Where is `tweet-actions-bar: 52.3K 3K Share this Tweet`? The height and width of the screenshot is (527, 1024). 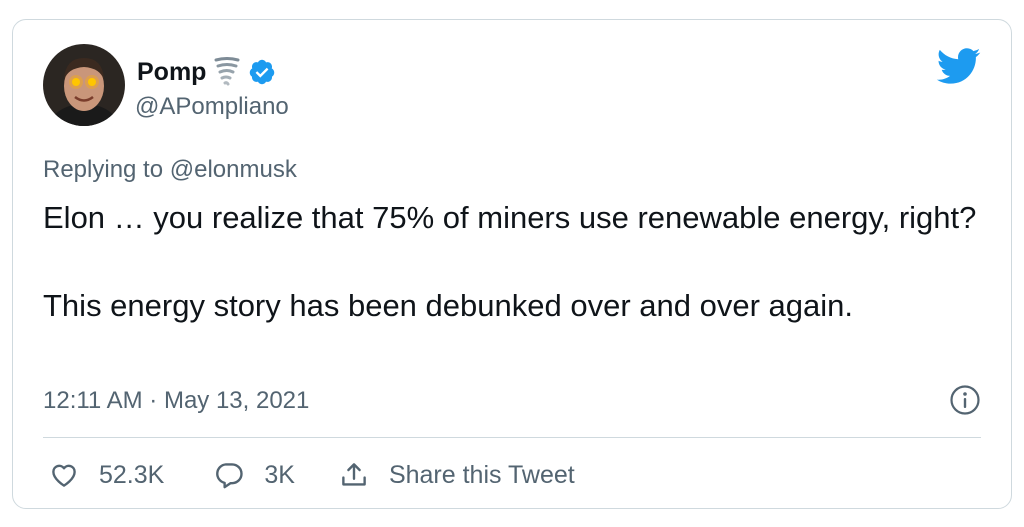 tweet-actions-bar: 52.3K 3K Share this Tweet is located at coordinates (312, 475).